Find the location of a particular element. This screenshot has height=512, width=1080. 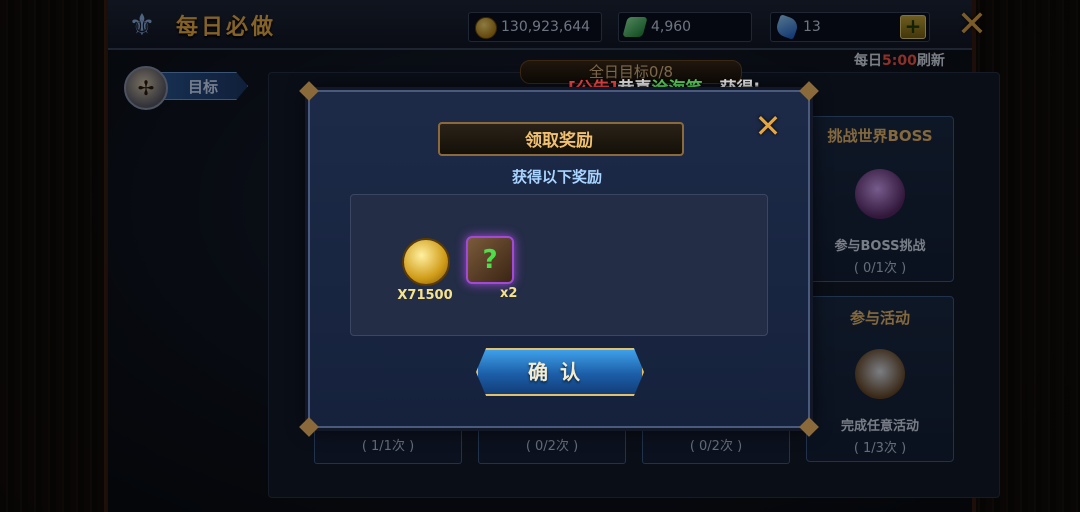

dialog-close-icon: ✕ is located at coordinates (768, 126).